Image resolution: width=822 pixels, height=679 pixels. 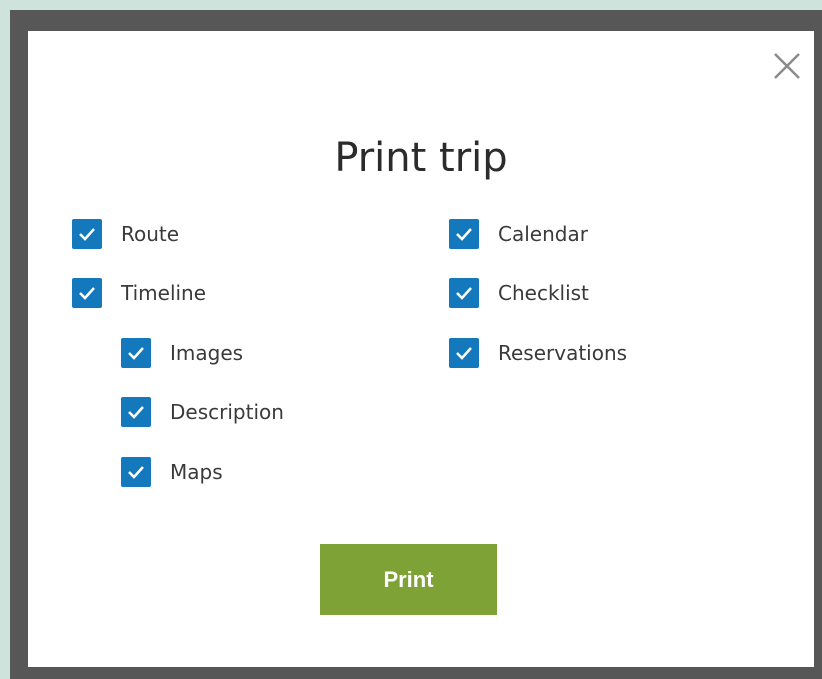 What do you see at coordinates (196, 472) in the screenshot?
I see `option-label: Maps` at bounding box center [196, 472].